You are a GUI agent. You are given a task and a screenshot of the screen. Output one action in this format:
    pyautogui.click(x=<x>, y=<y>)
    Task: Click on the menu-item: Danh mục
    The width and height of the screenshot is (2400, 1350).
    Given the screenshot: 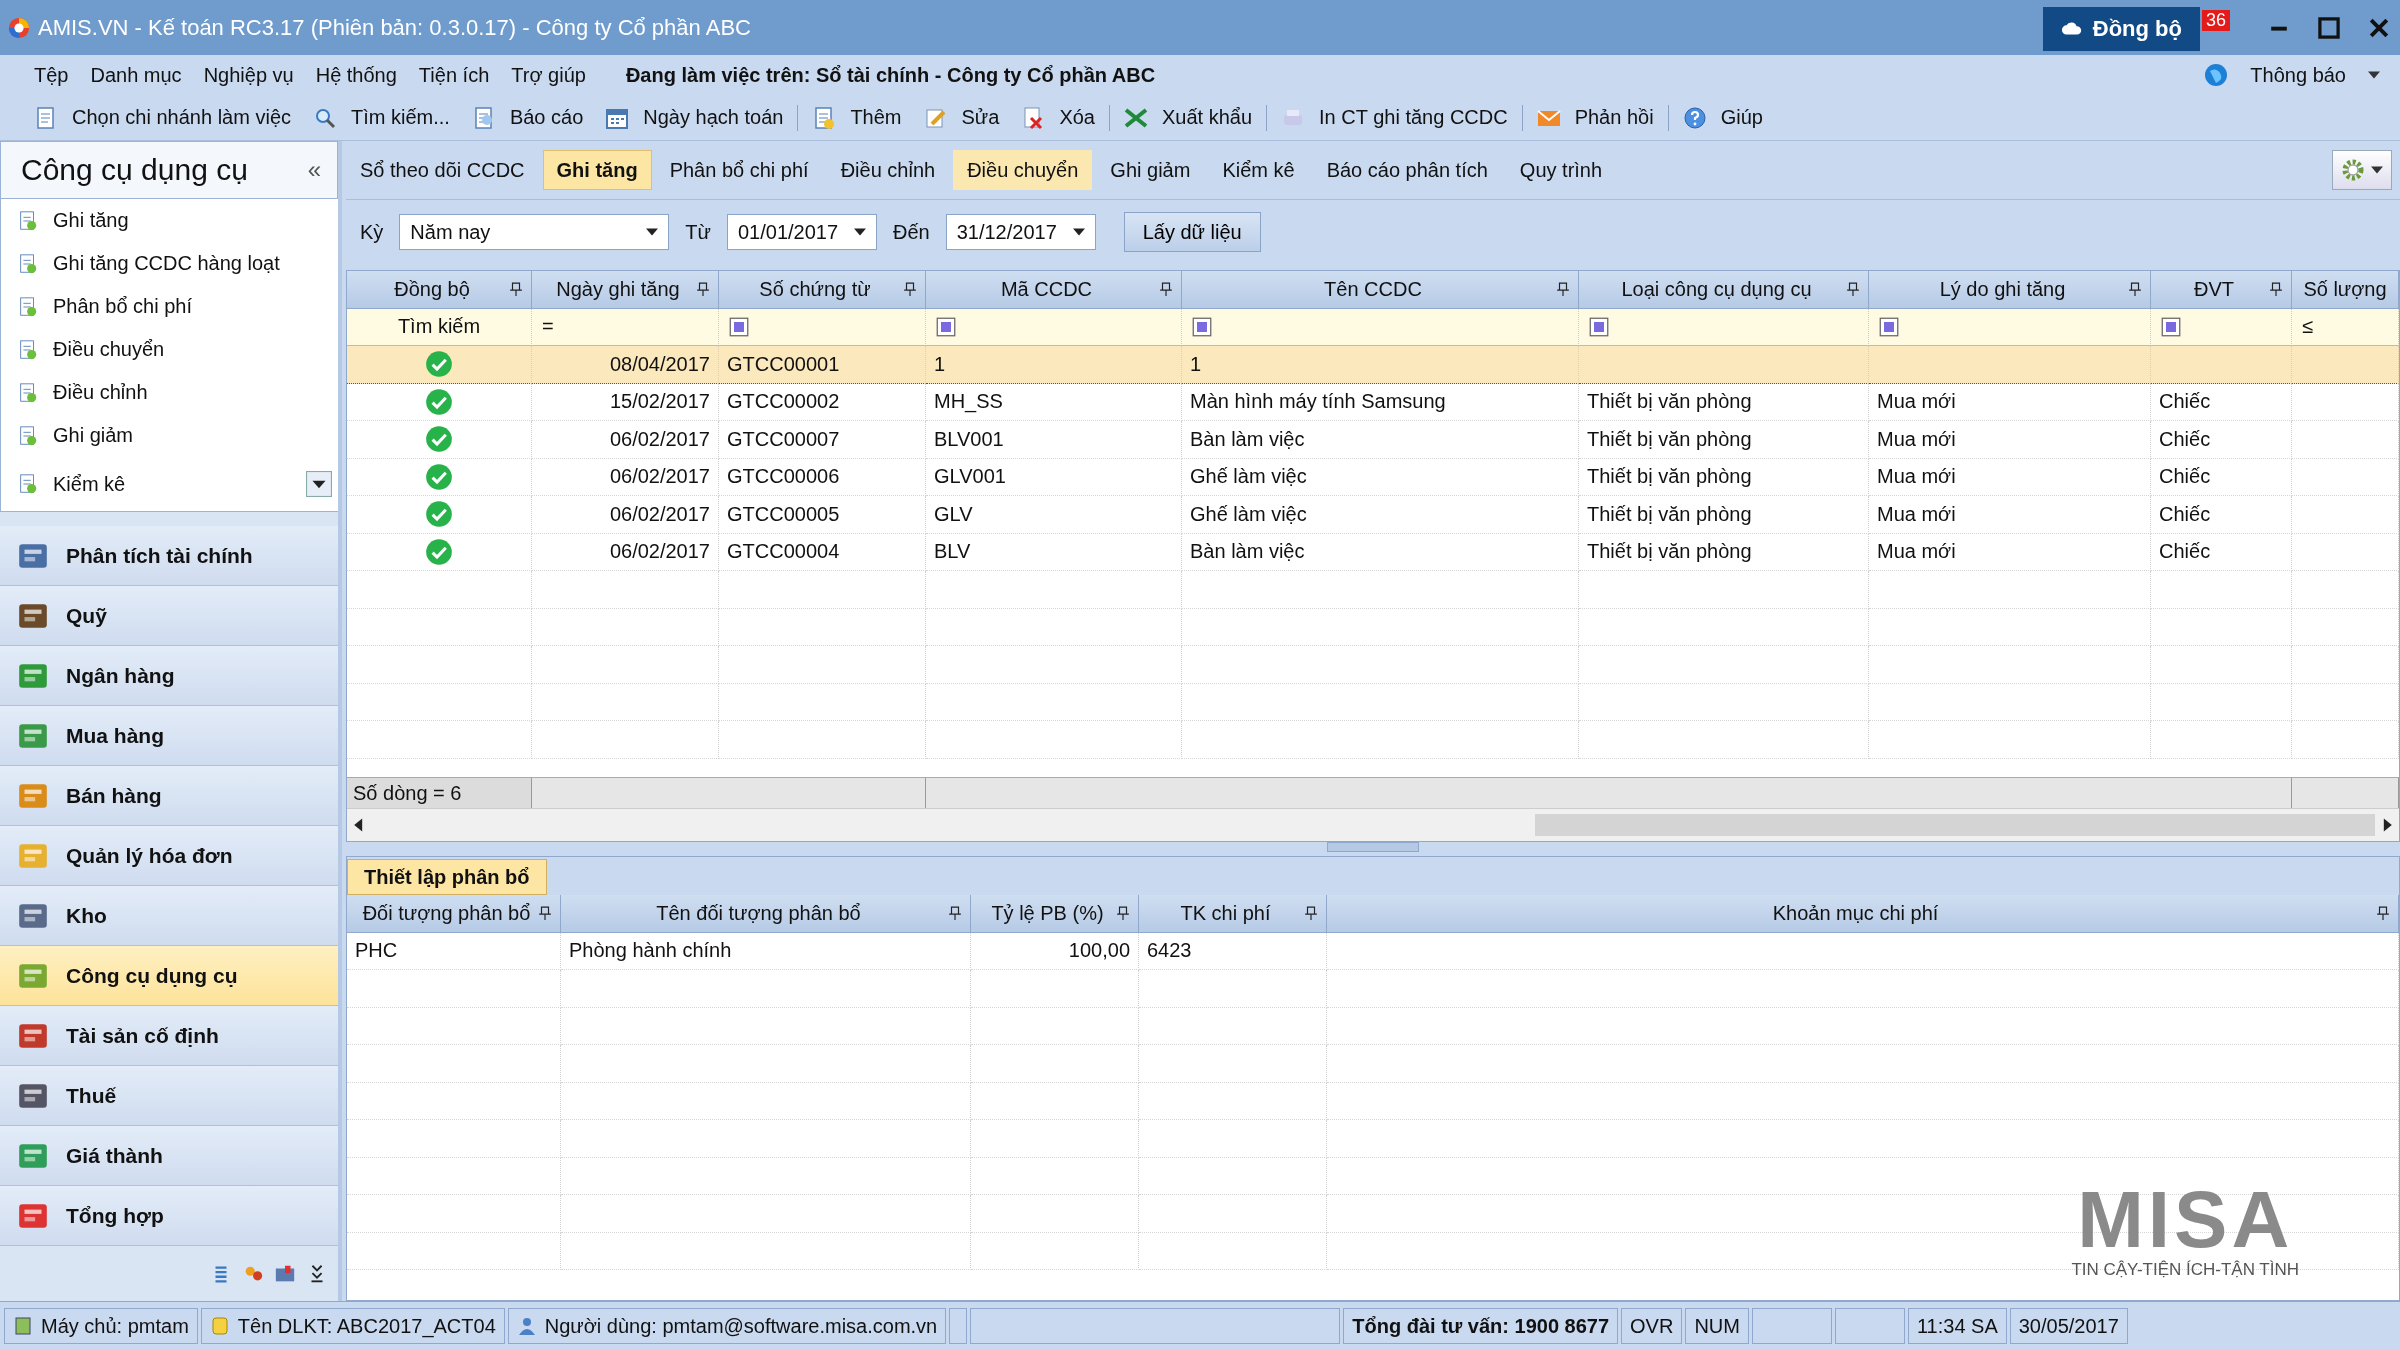 What is the action you would take?
    pyautogui.click(x=136, y=75)
    